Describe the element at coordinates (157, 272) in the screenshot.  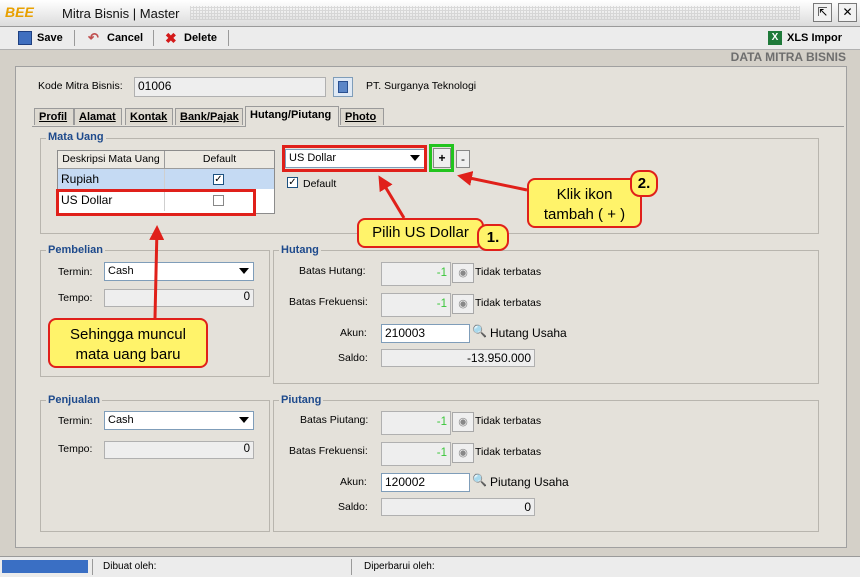
I see `arrow-to-new-row` at that location.